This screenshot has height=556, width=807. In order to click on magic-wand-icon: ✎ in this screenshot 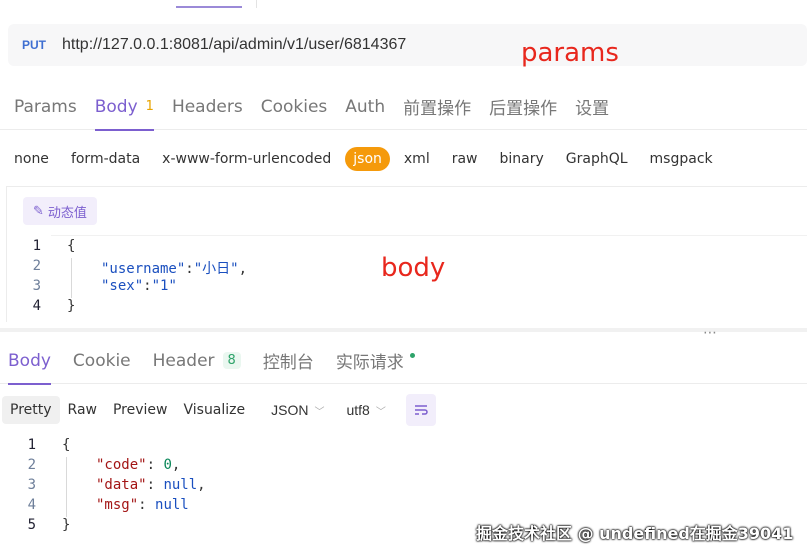, I will do `click(38, 211)`.